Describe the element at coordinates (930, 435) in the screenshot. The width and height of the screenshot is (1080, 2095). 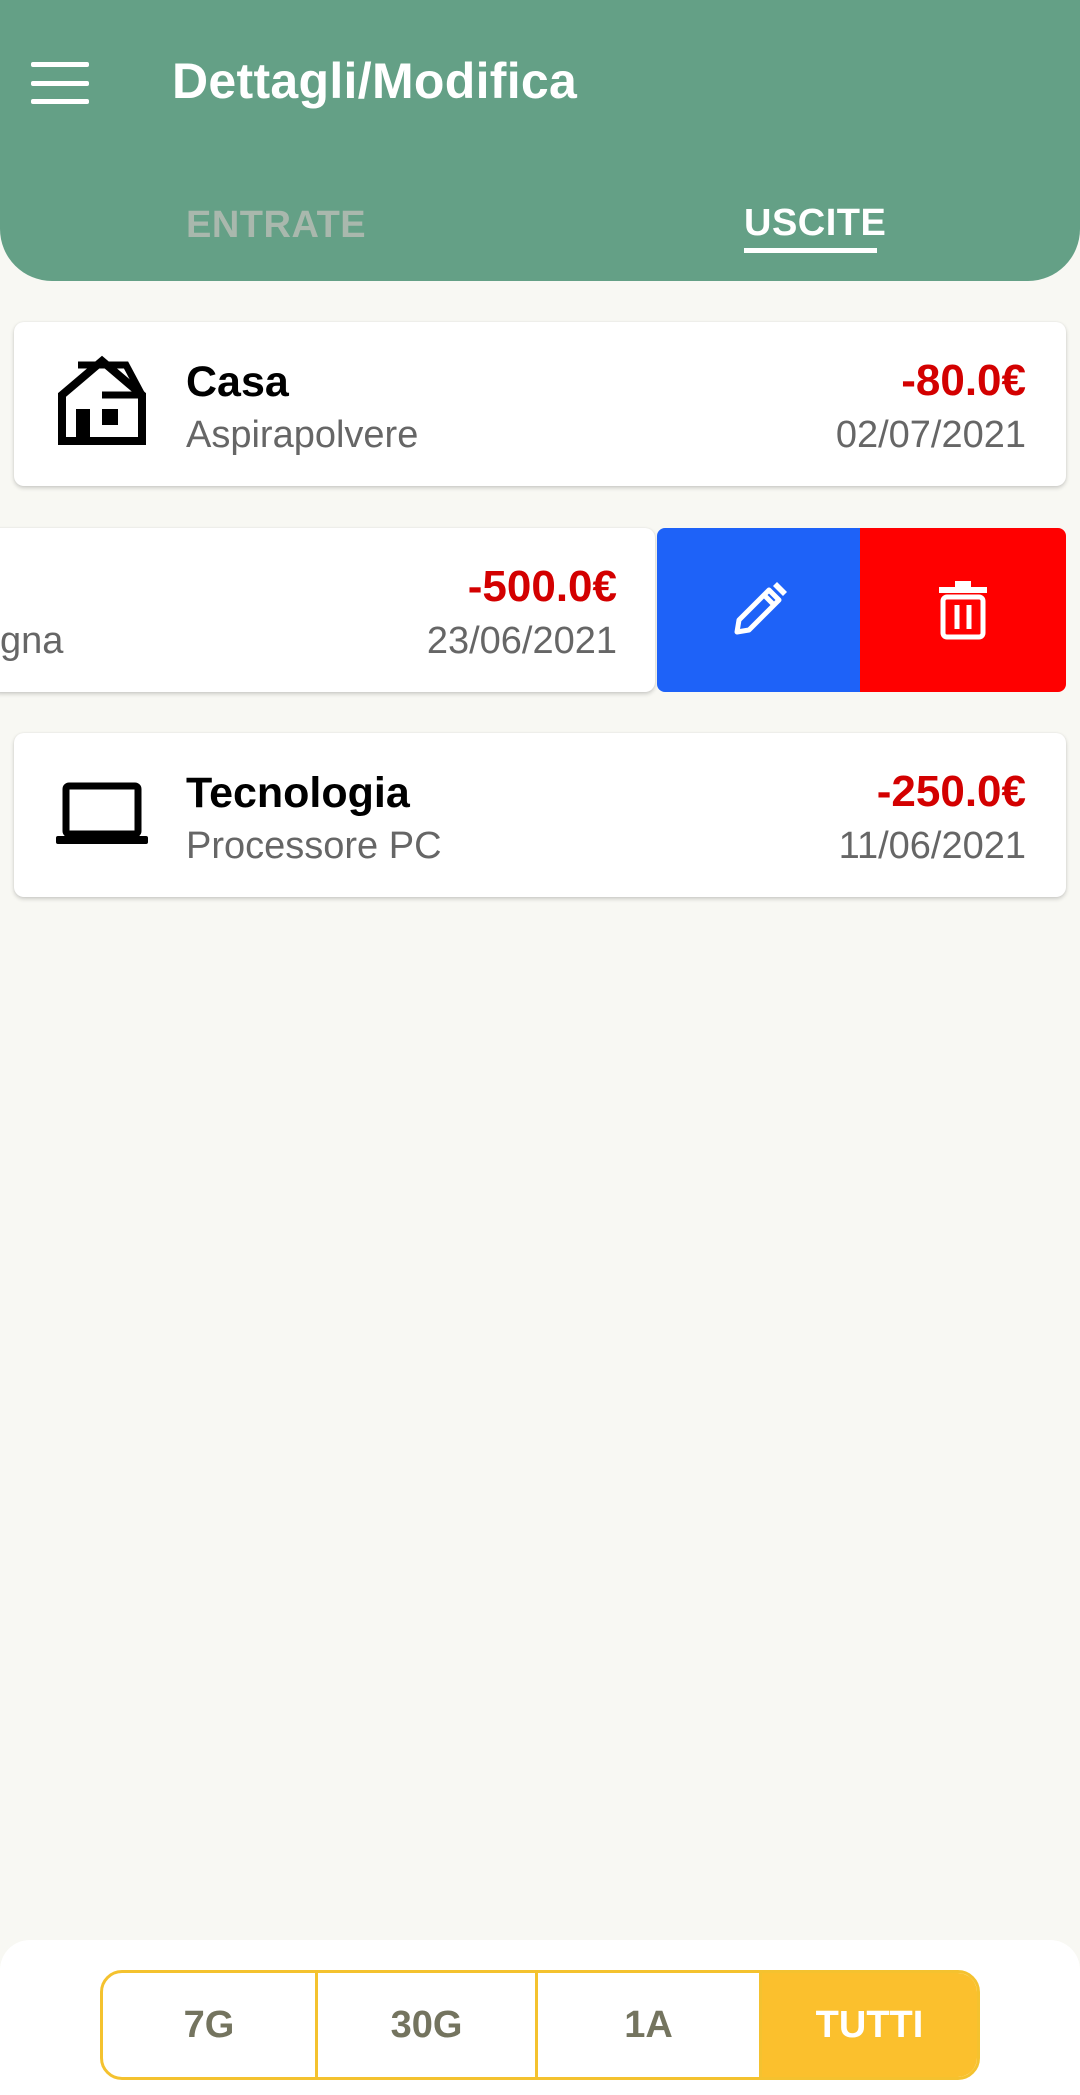
I see `transaction-date: 02/07/2021` at that location.